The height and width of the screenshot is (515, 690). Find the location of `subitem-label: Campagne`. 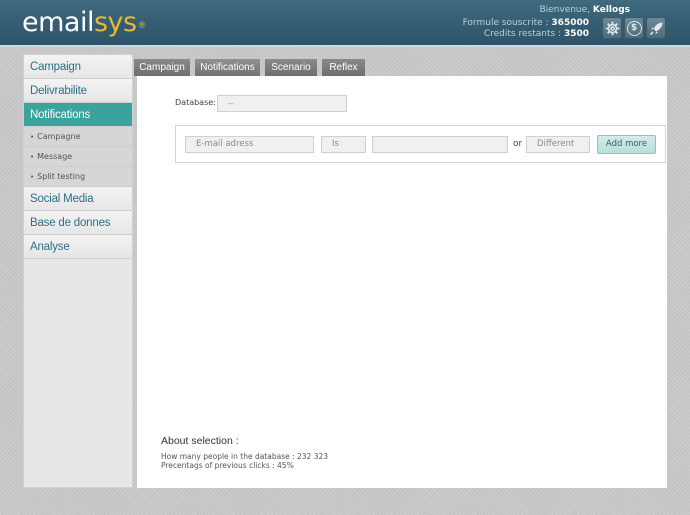

subitem-label: Campagne is located at coordinates (59, 136).